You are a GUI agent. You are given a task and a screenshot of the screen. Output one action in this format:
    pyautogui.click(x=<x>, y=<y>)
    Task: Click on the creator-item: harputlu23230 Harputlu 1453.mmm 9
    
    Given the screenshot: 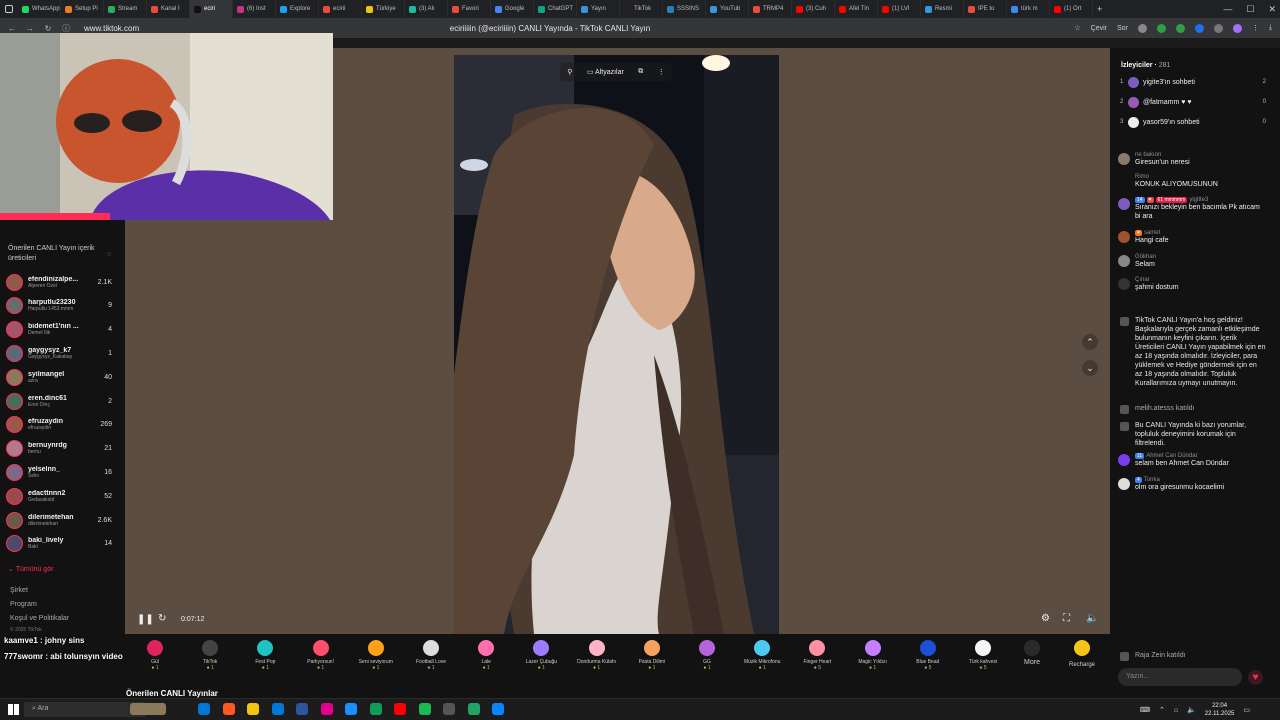 What is the action you would take?
    pyautogui.click(x=61, y=306)
    